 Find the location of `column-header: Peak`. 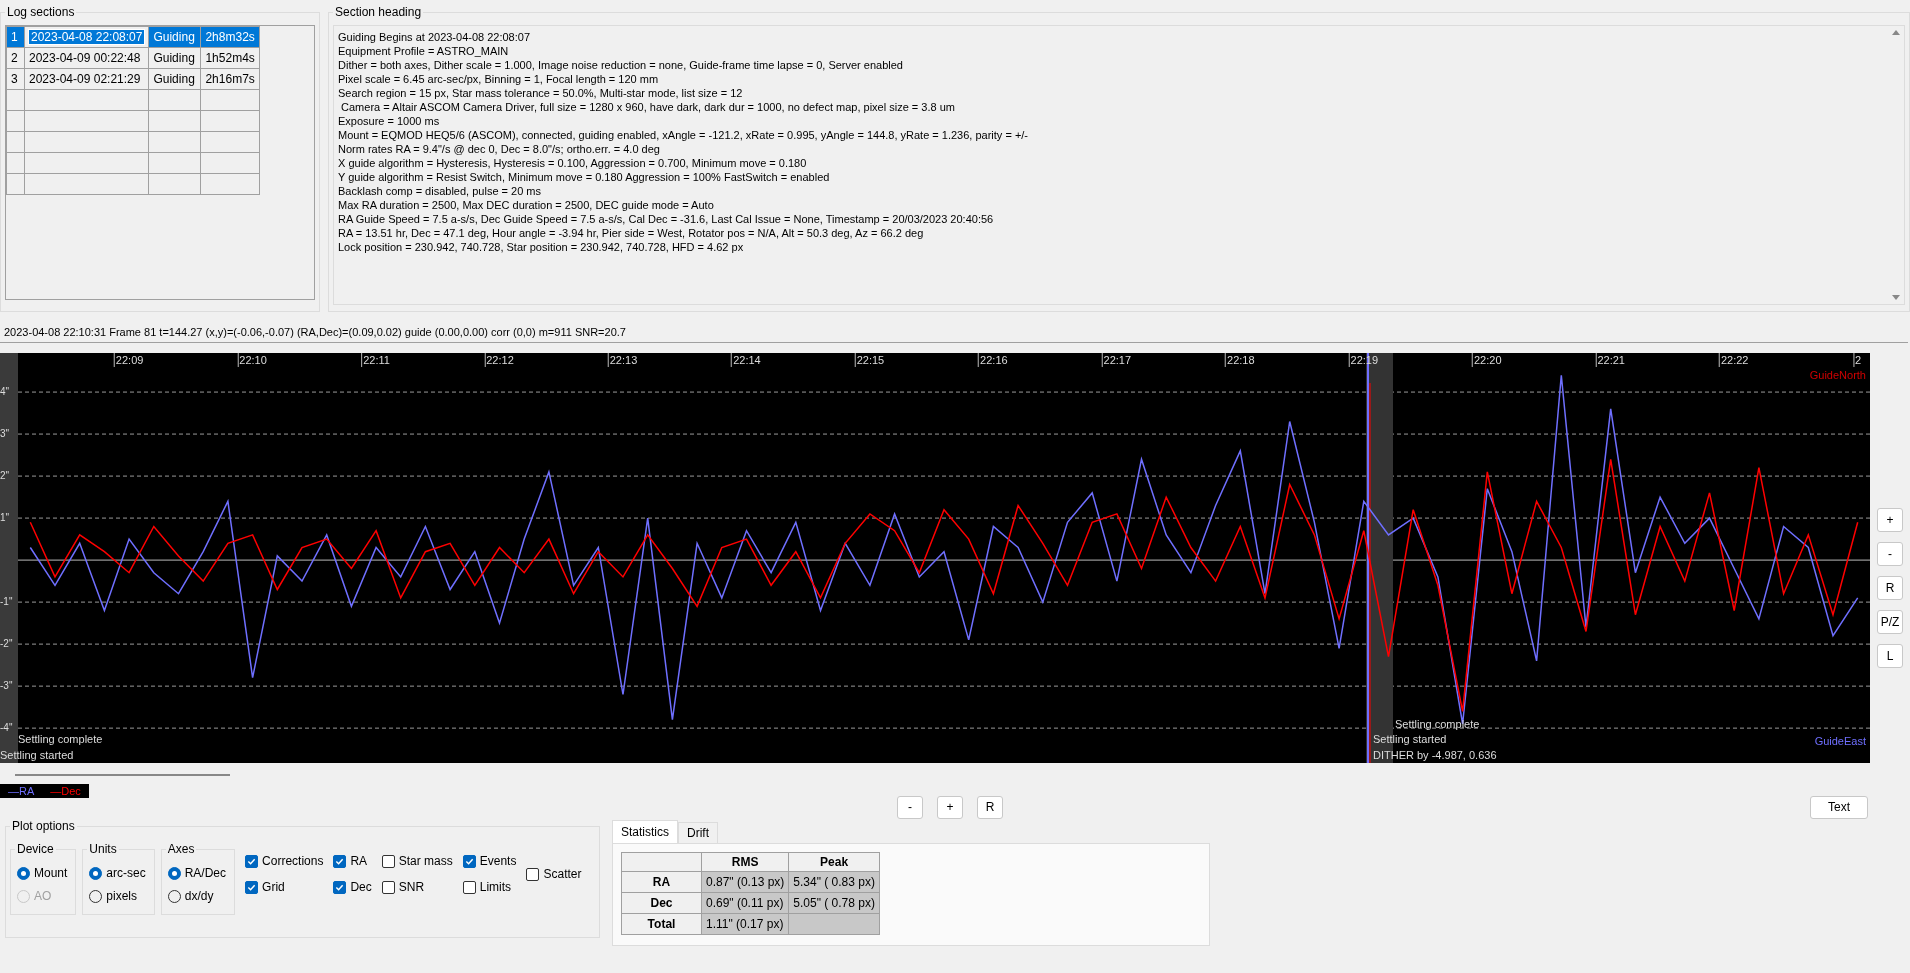

column-header: Peak is located at coordinates (834, 862).